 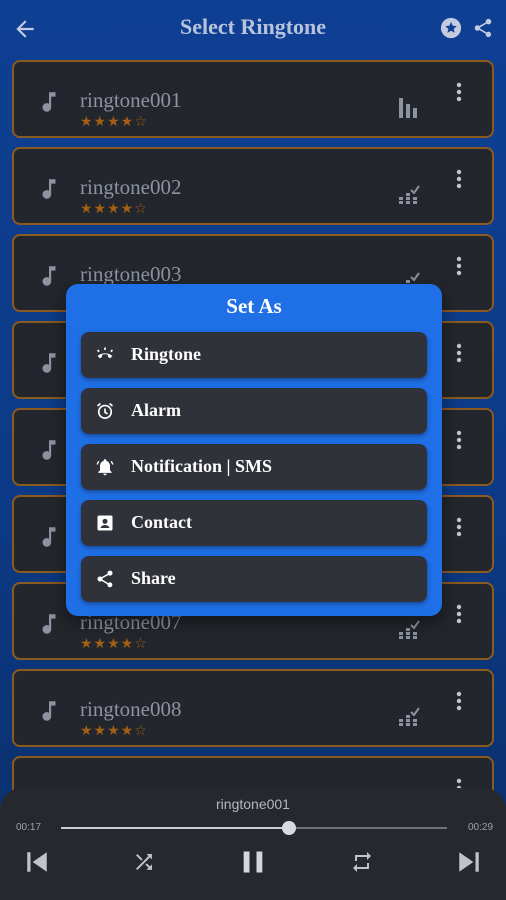 What do you see at coordinates (362, 862) in the screenshot?
I see `repeat-icon` at bounding box center [362, 862].